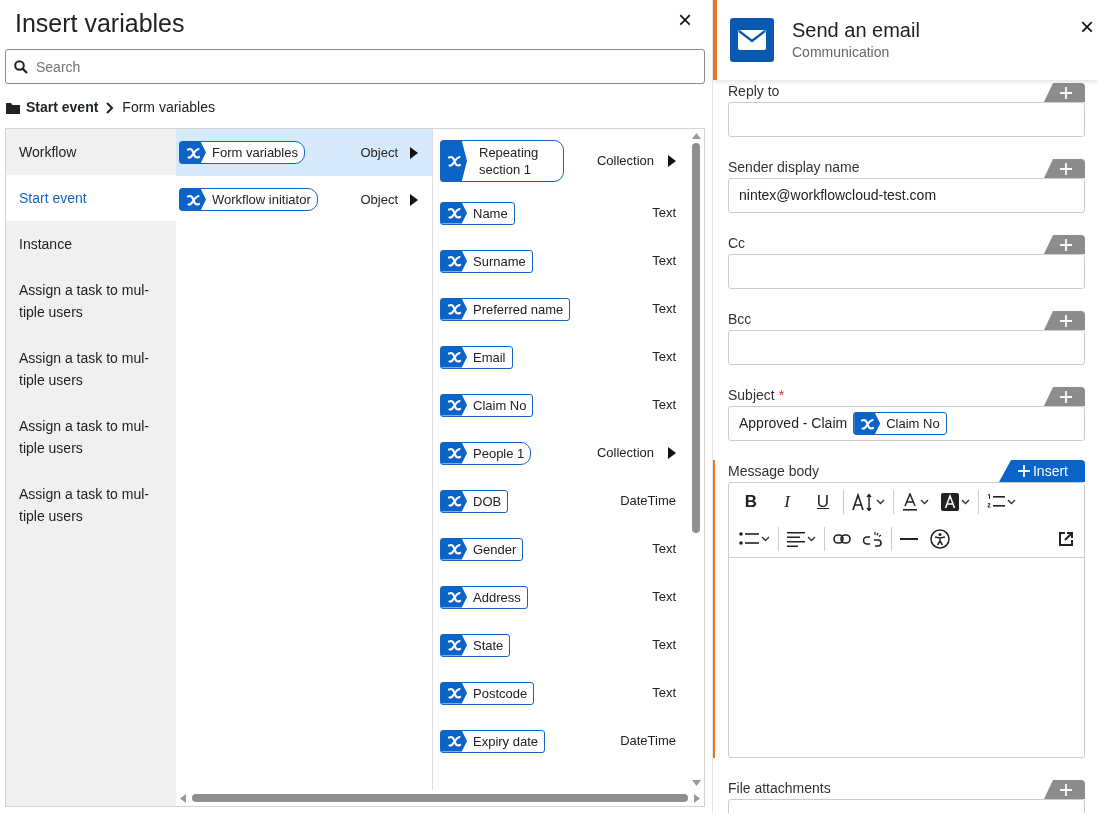  I want to click on variable-tag: Repeating section 1, so click(502, 161).